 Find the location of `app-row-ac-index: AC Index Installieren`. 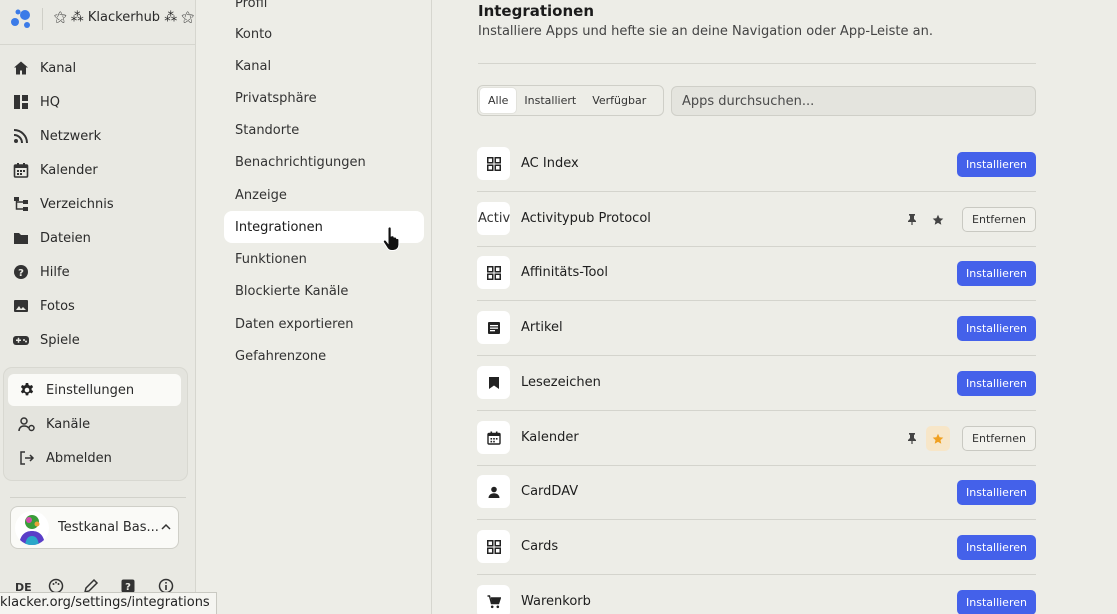

app-row-ac-index: AC Index Installieren is located at coordinates (756, 164).